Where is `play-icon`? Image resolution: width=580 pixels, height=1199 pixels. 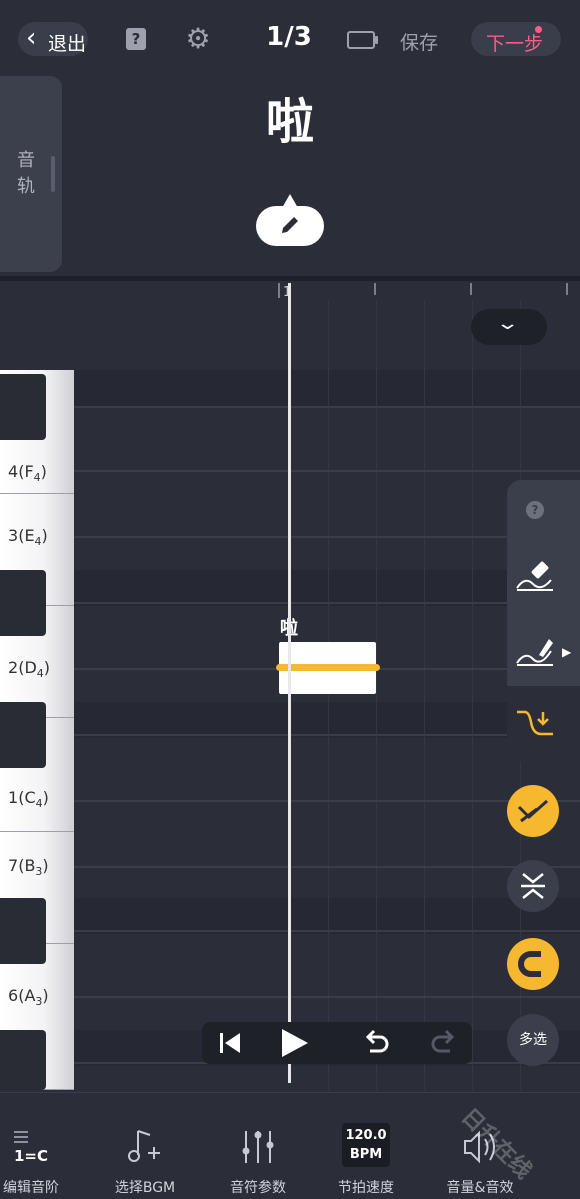 play-icon is located at coordinates (294, 1043).